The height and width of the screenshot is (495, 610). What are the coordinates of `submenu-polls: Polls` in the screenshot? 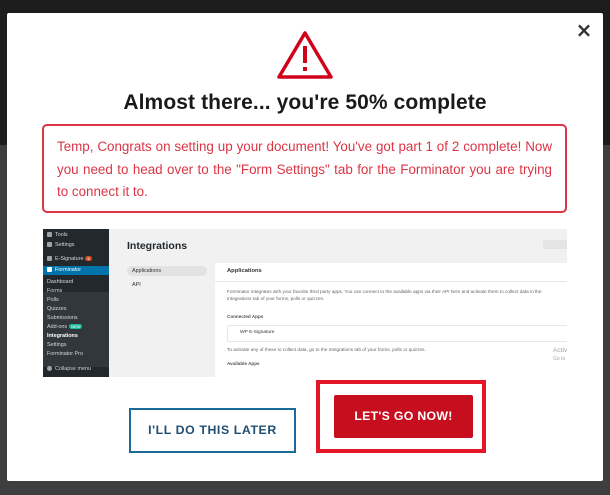 It's located at (53, 300).